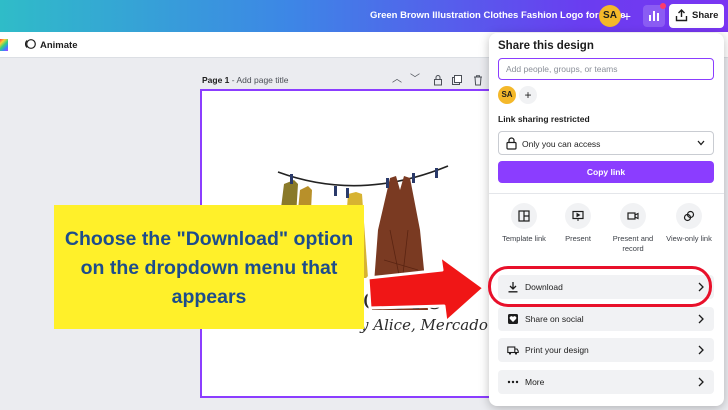 The height and width of the screenshot is (410, 728). I want to click on delete-page-icon, so click(478, 80).